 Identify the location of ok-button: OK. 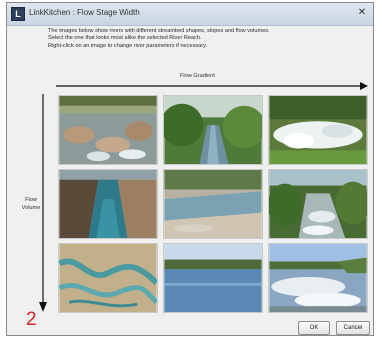
(314, 328).